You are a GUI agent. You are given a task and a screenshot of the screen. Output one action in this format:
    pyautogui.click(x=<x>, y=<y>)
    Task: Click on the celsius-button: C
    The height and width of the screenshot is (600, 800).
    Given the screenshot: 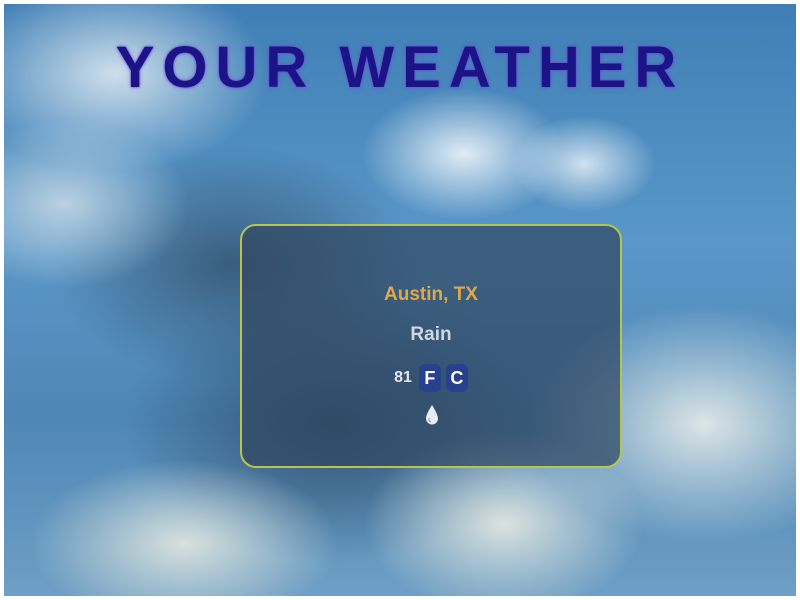 What is the action you would take?
    pyautogui.click(x=456, y=378)
    